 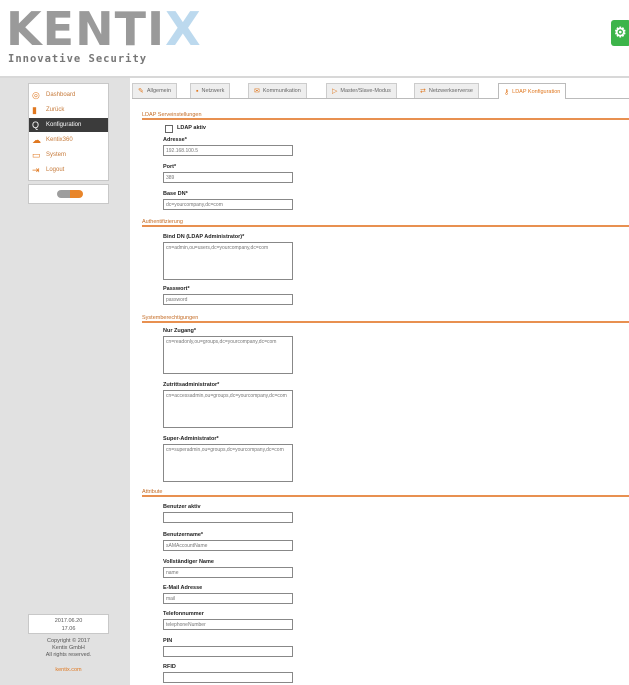 What do you see at coordinates (228, 517) in the screenshot?
I see `user-active-field` at bounding box center [228, 517].